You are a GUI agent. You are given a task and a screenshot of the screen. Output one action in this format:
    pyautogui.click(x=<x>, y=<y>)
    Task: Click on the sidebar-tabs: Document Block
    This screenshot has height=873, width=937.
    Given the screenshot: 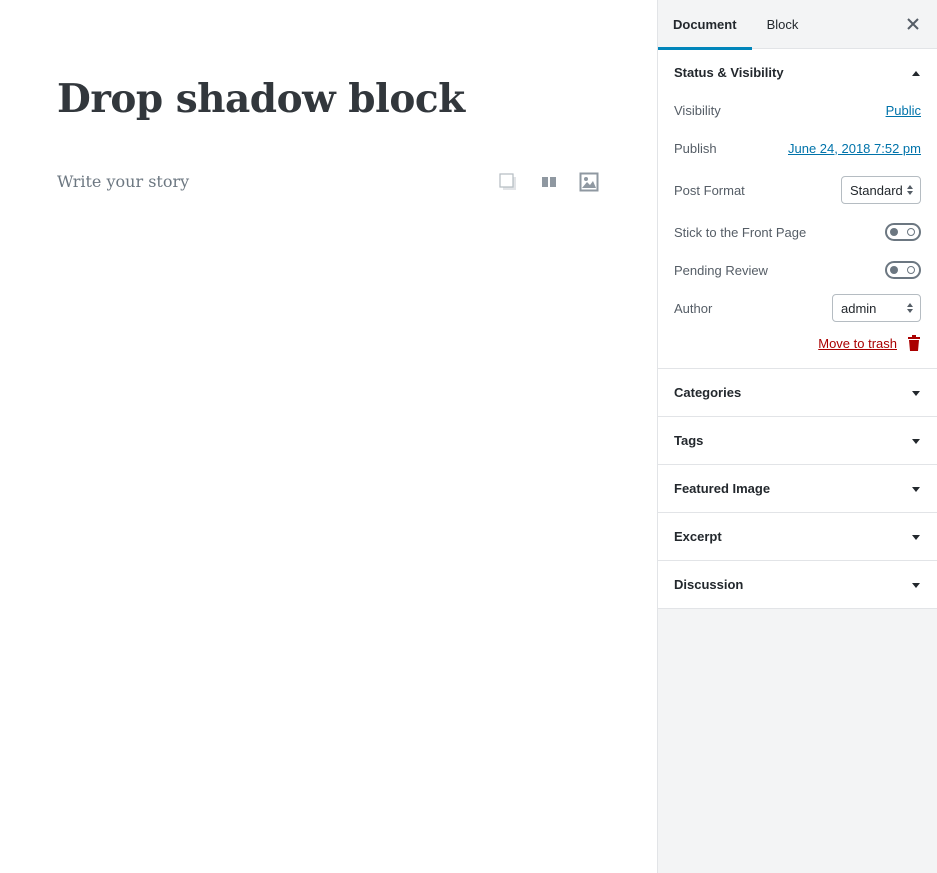 What is the action you would take?
    pyautogui.click(x=797, y=25)
    